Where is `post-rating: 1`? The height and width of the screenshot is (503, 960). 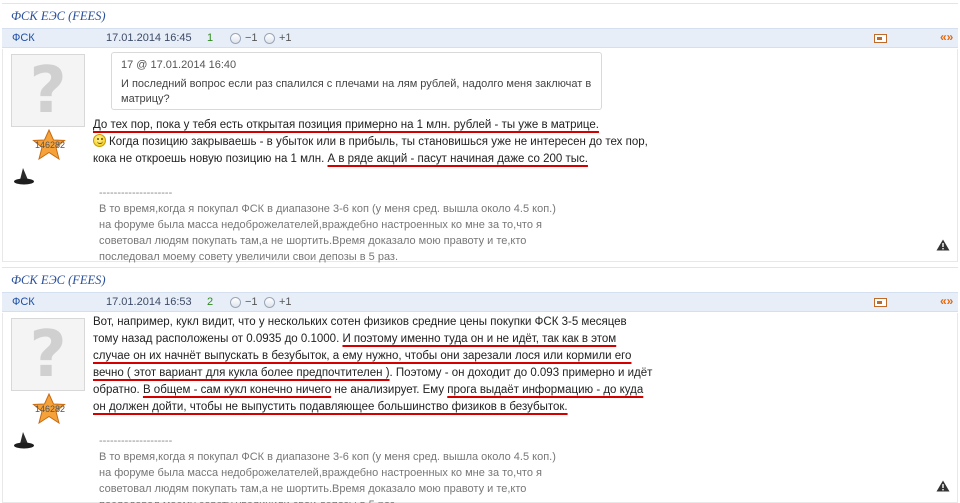 post-rating: 1 is located at coordinates (210, 38).